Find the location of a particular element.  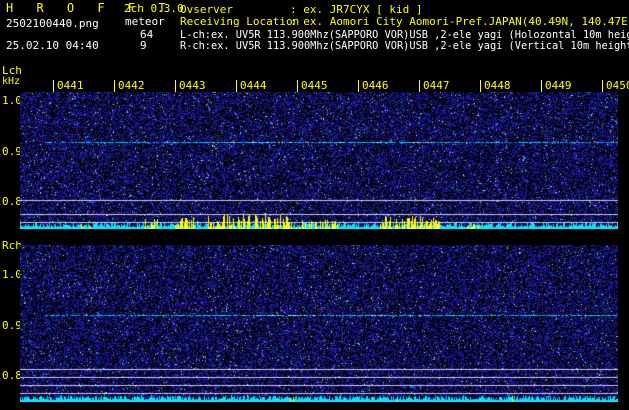

time-tick-label: 0441 is located at coordinates (70, 85).